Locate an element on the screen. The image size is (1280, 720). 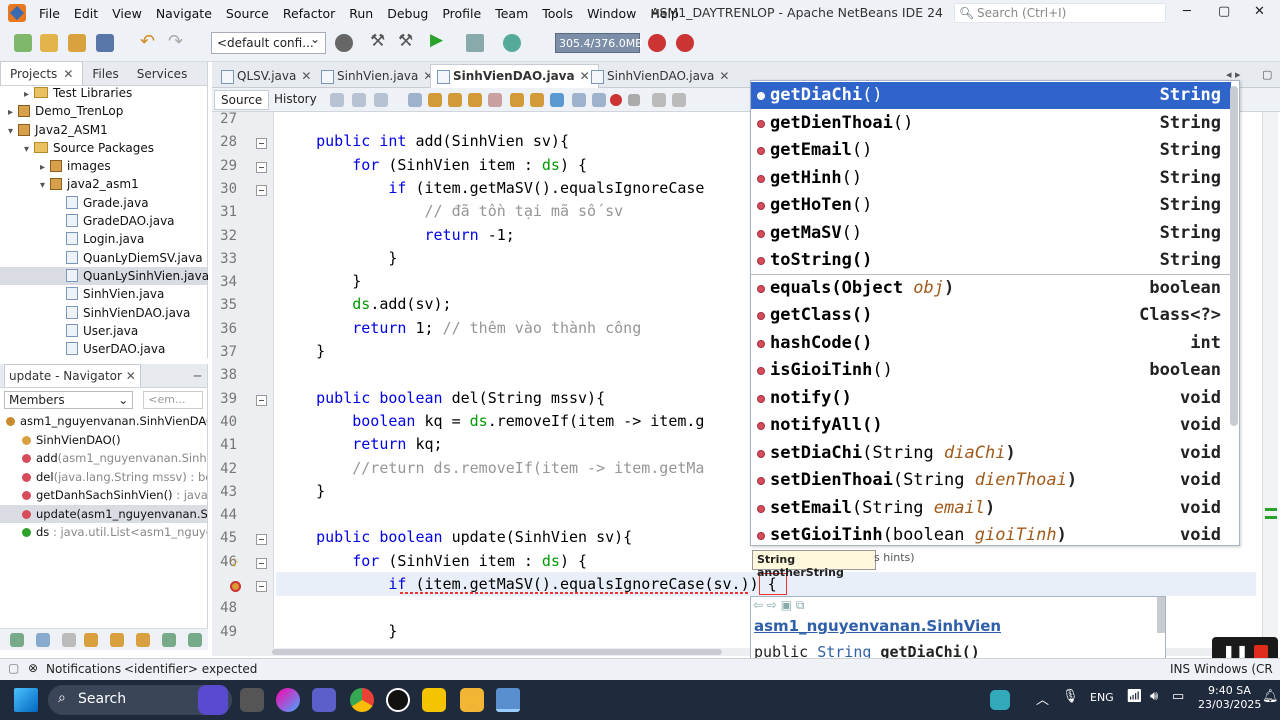
tray-chevron-icon: ︿ is located at coordinates (1042, 698).